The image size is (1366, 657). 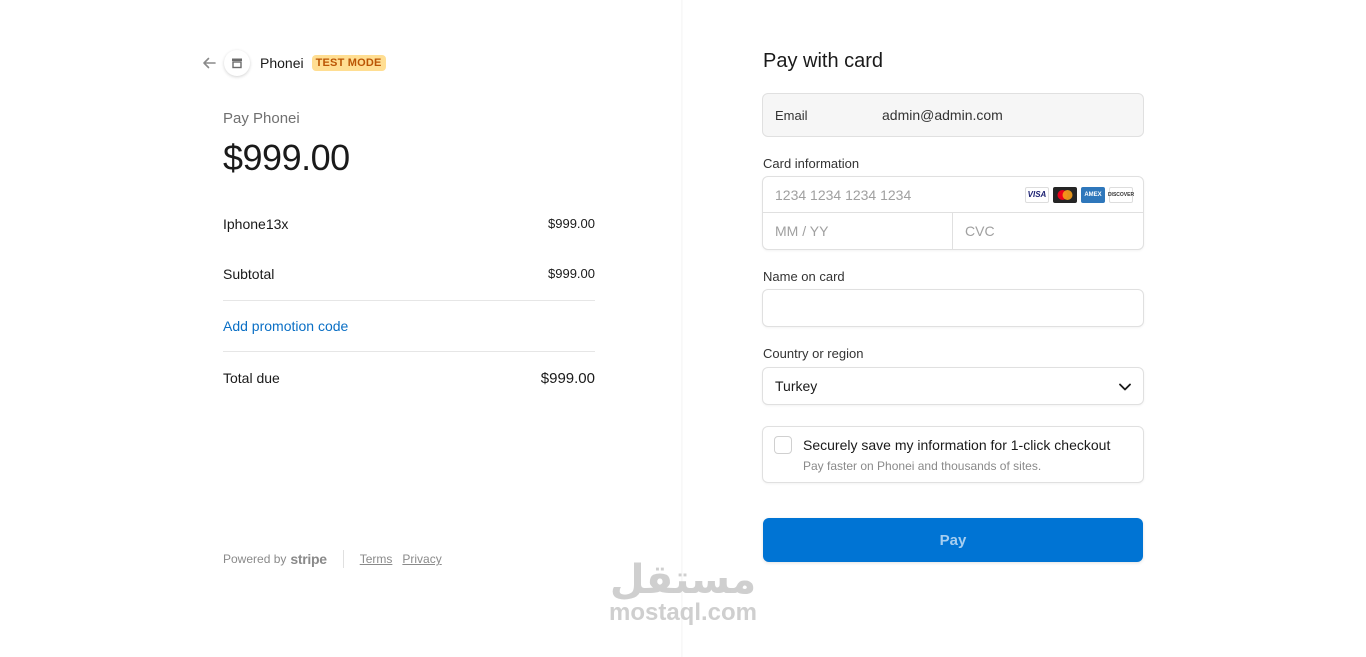 What do you see at coordinates (843, 194) in the screenshot?
I see `card-number-placeholder: 1234 1234 1234 1234` at bounding box center [843, 194].